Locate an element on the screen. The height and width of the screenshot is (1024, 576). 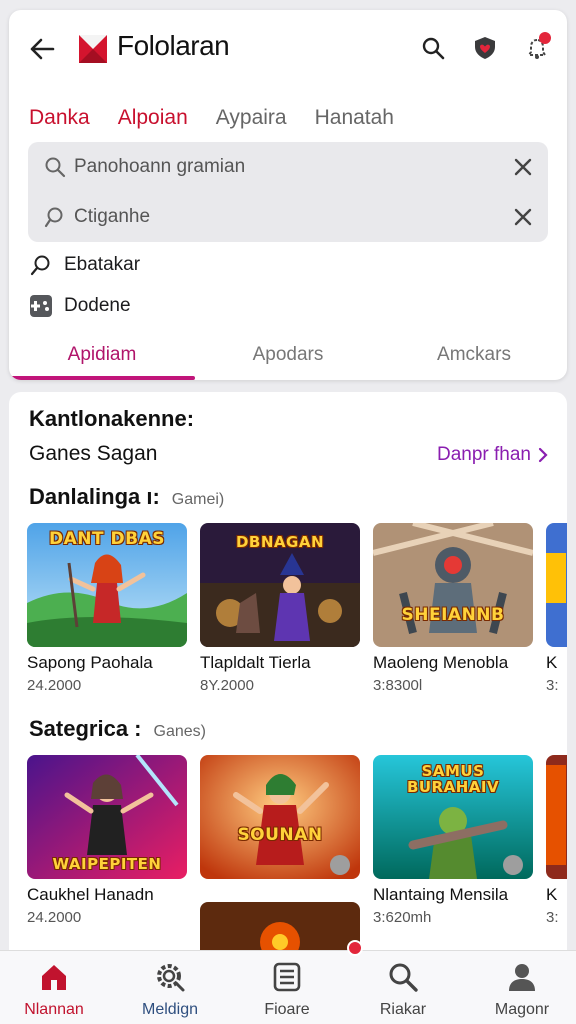
game-thumbnail: WAIPEPITEN is located at coordinates (107, 817).